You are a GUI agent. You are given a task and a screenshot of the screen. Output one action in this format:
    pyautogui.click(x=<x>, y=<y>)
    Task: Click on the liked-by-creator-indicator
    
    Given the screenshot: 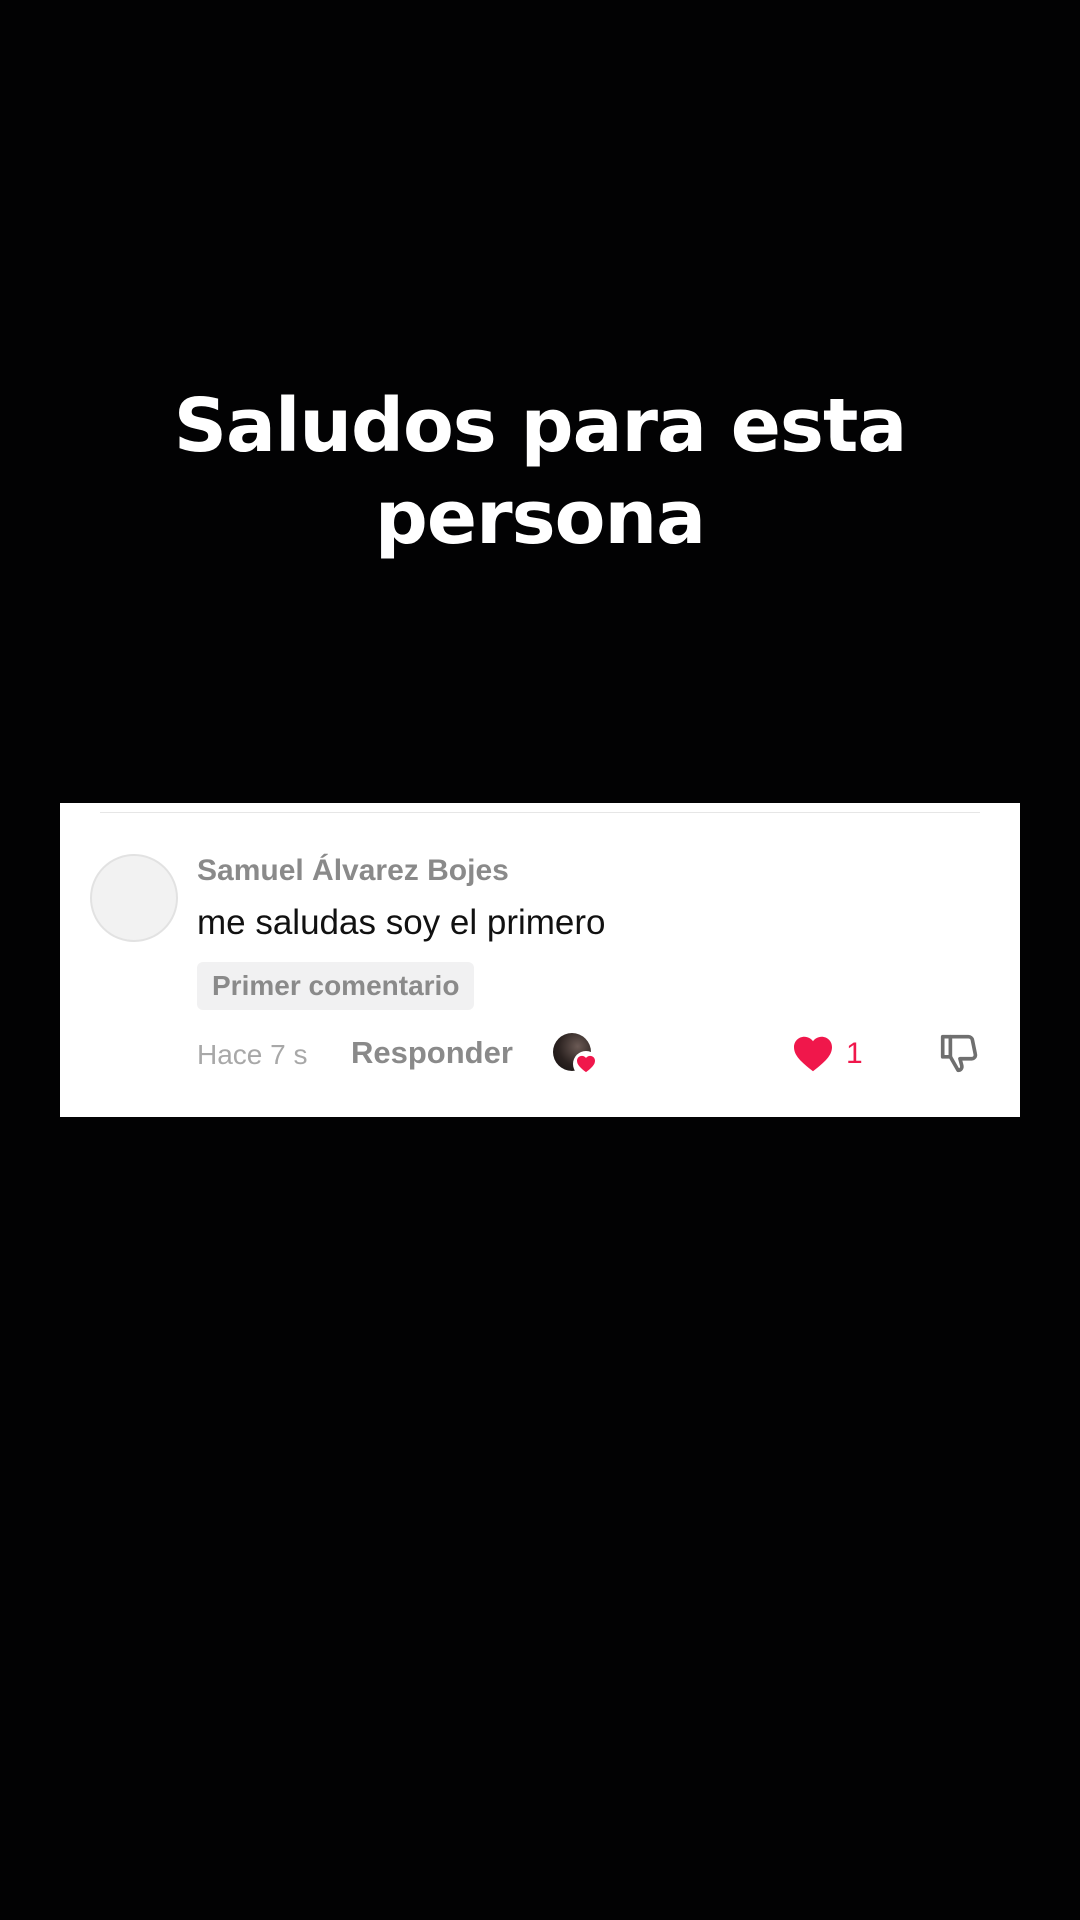 What is the action you would take?
    pyautogui.click(x=577, y=1055)
    